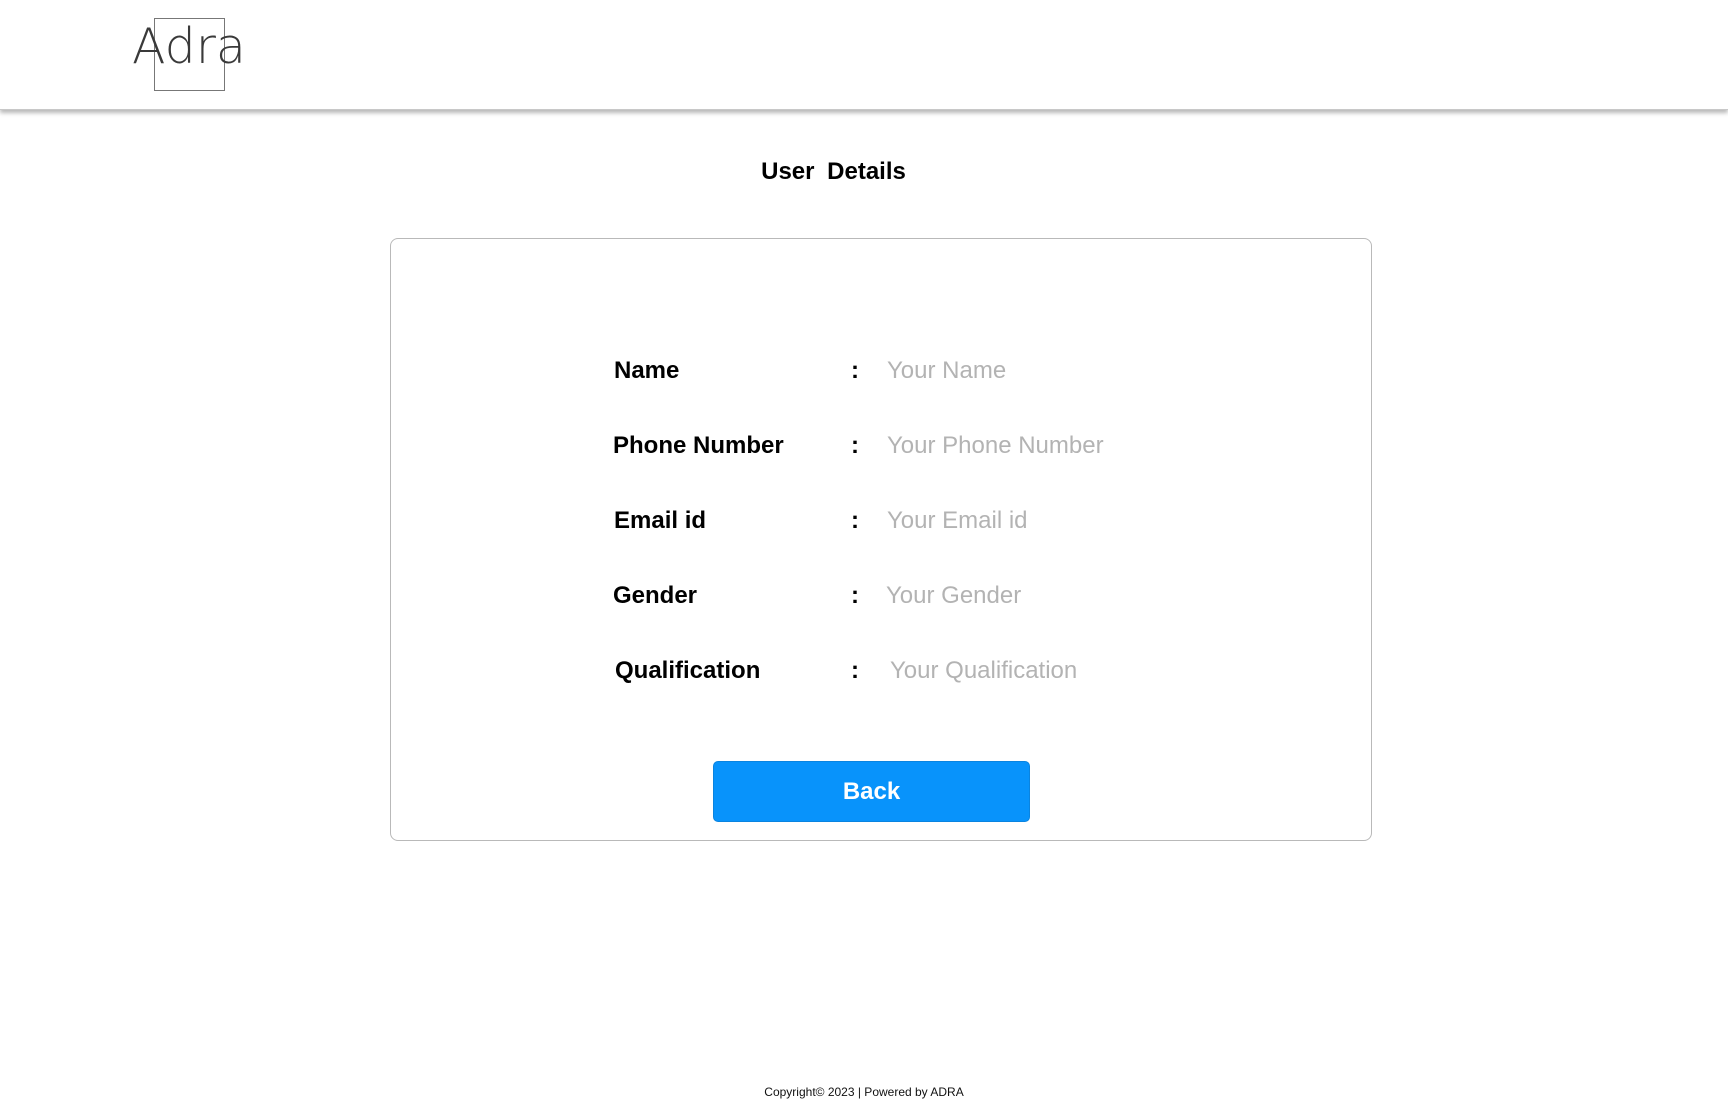  What do you see at coordinates (189, 46) in the screenshot?
I see `logo-text: Adra` at bounding box center [189, 46].